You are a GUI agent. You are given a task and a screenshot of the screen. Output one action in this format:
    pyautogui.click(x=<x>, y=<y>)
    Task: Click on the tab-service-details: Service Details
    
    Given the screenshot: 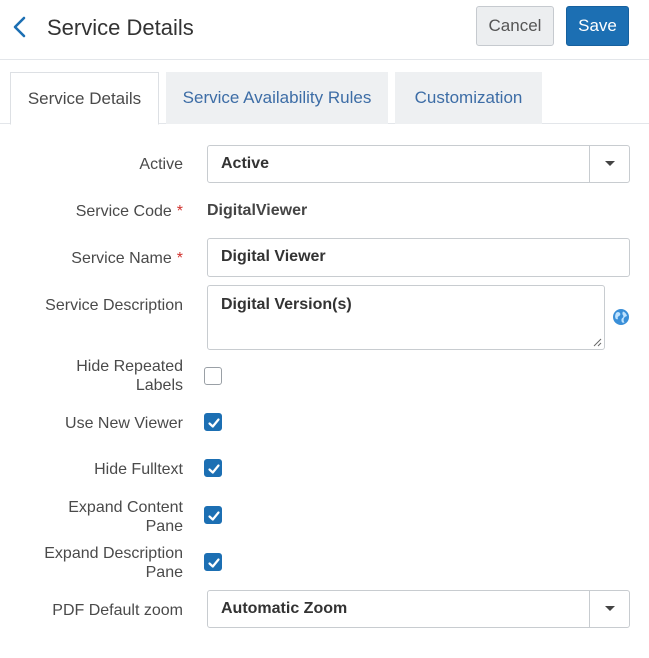 What is the action you would take?
    pyautogui.click(x=84, y=98)
    